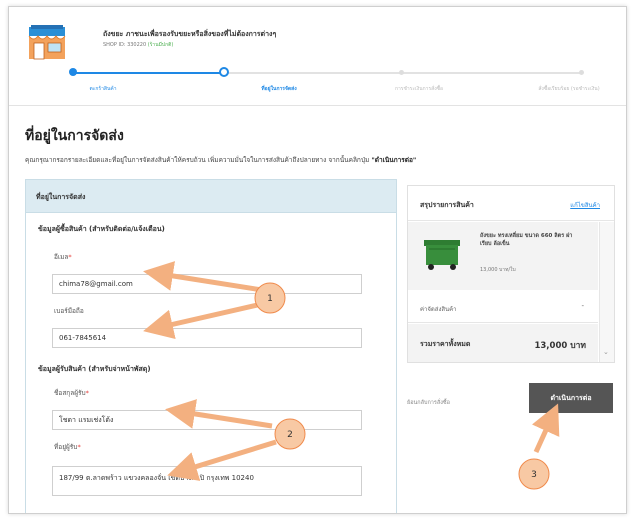 The height and width of the screenshot is (524, 637). I want to click on step-dot-payment, so click(401, 72).